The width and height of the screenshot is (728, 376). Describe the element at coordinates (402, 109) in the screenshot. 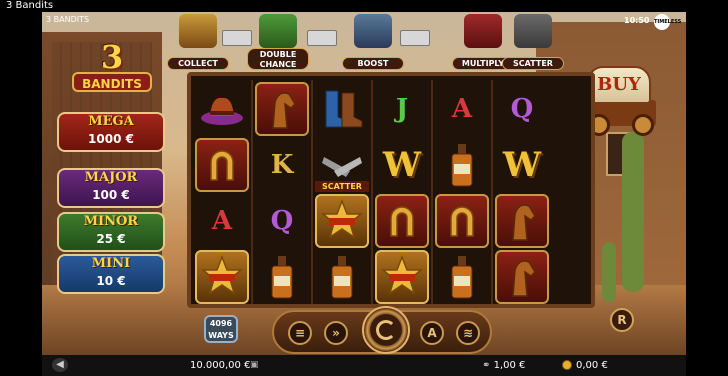

I see `symbol-j: J` at that location.